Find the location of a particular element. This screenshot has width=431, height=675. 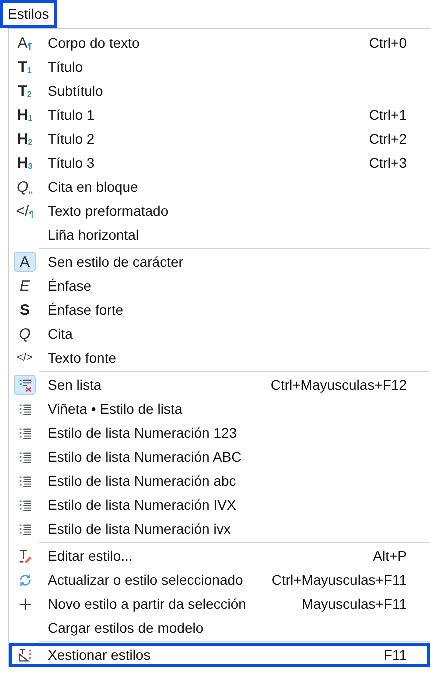

shortcut-label: Ctrl+Mayusculas+F11 is located at coordinates (339, 580).